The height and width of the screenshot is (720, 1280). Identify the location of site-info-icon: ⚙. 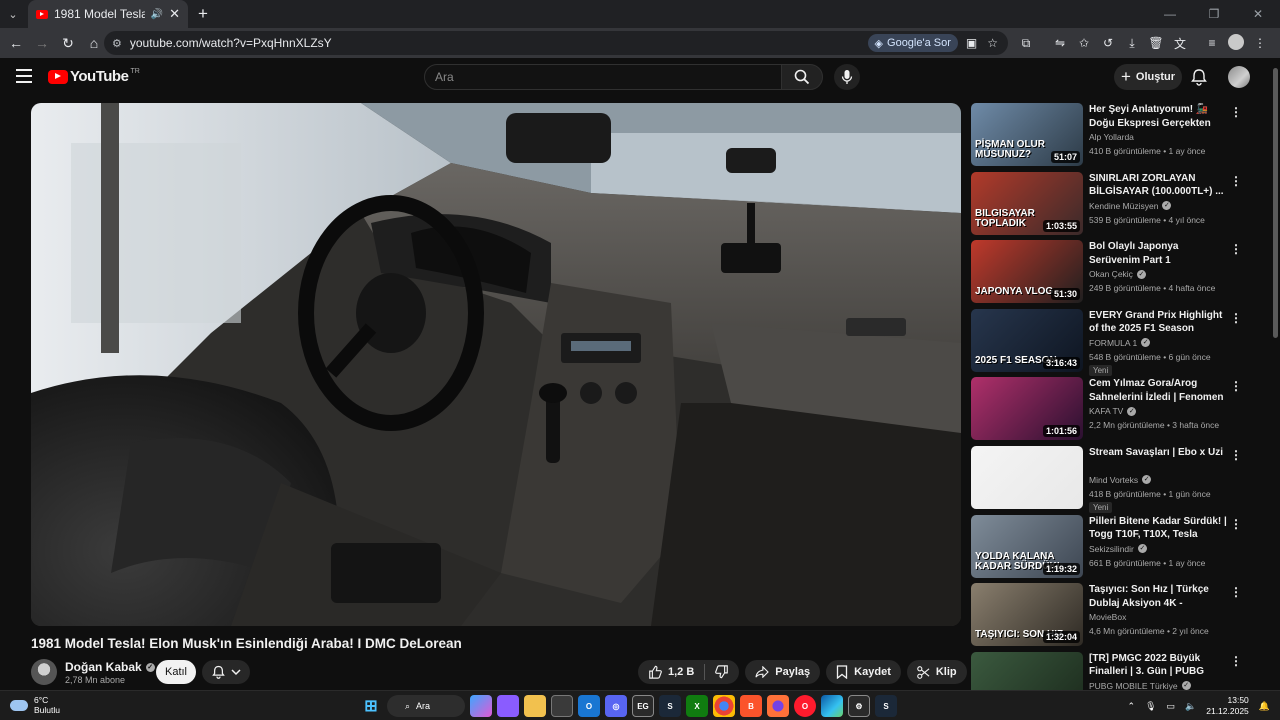
(117, 43).